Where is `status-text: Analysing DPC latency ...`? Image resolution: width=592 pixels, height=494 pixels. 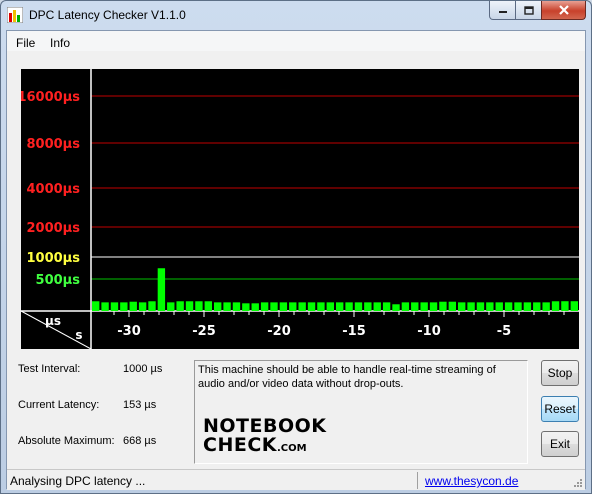 status-text: Analysing DPC latency ... is located at coordinates (78, 481).